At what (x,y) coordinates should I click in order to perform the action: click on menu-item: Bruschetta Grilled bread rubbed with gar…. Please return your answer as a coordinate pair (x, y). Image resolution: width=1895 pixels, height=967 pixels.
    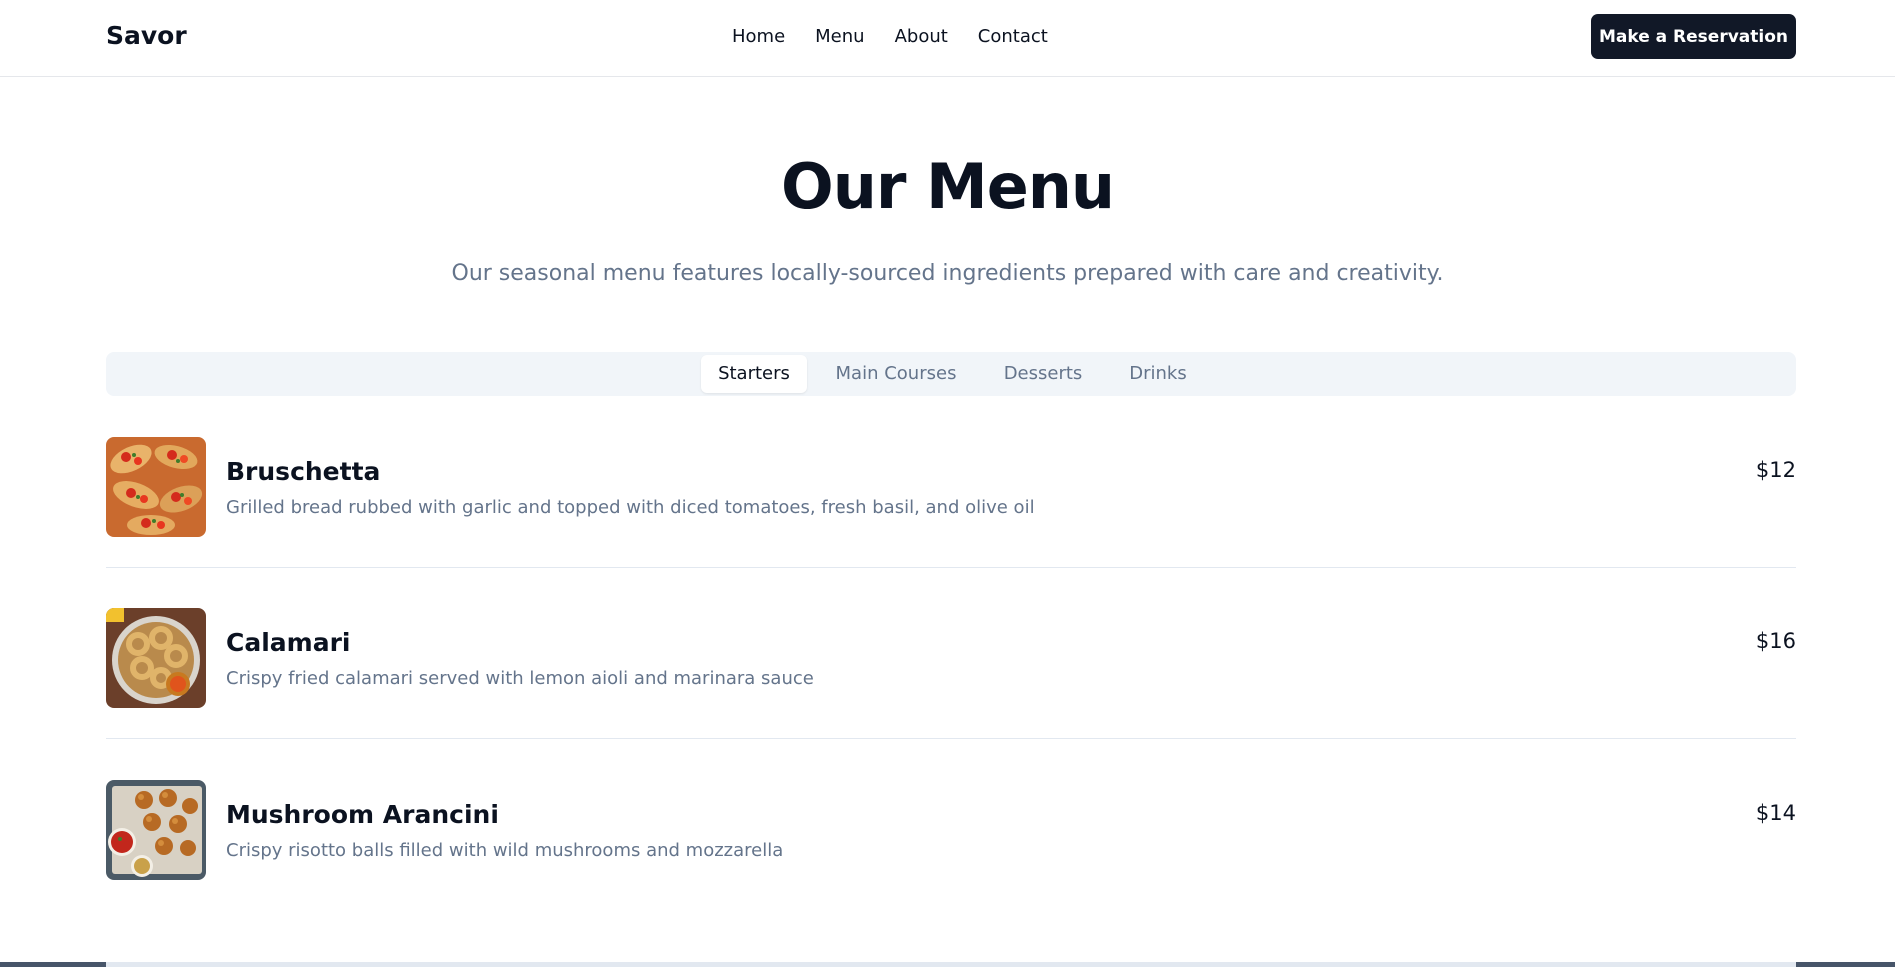
    Looking at the image, I should click on (951, 487).